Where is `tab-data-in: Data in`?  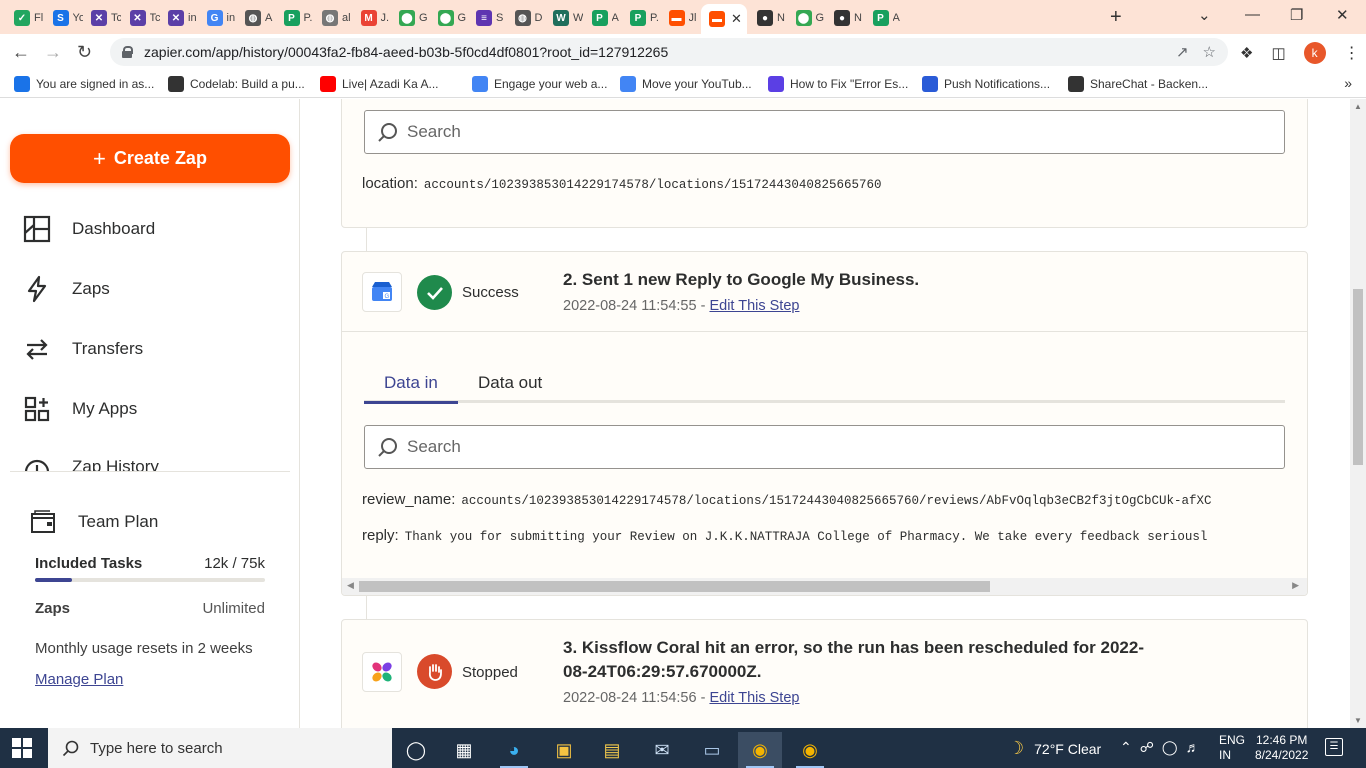
tab-data-in: Data in is located at coordinates (411, 383).